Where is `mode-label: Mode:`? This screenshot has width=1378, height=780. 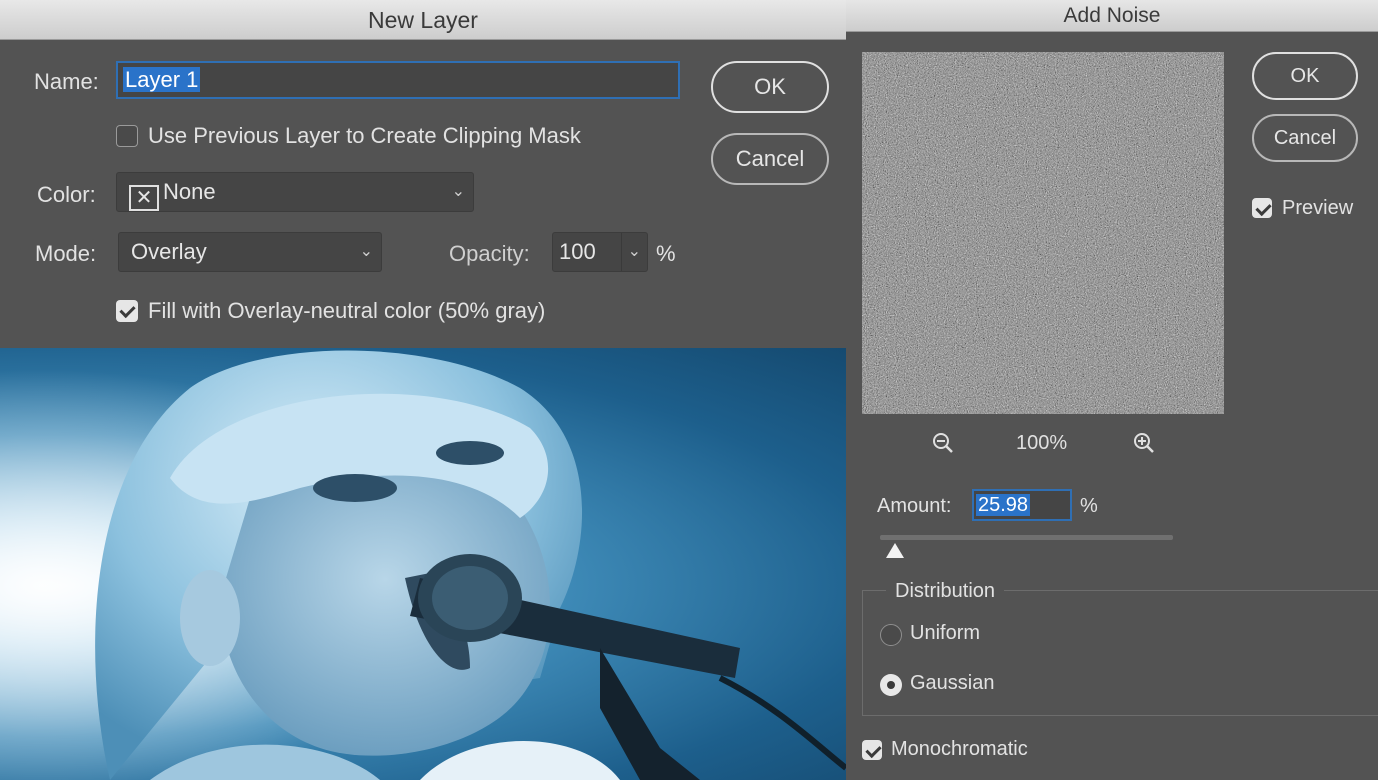 mode-label: Mode: is located at coordinates (66, 253).